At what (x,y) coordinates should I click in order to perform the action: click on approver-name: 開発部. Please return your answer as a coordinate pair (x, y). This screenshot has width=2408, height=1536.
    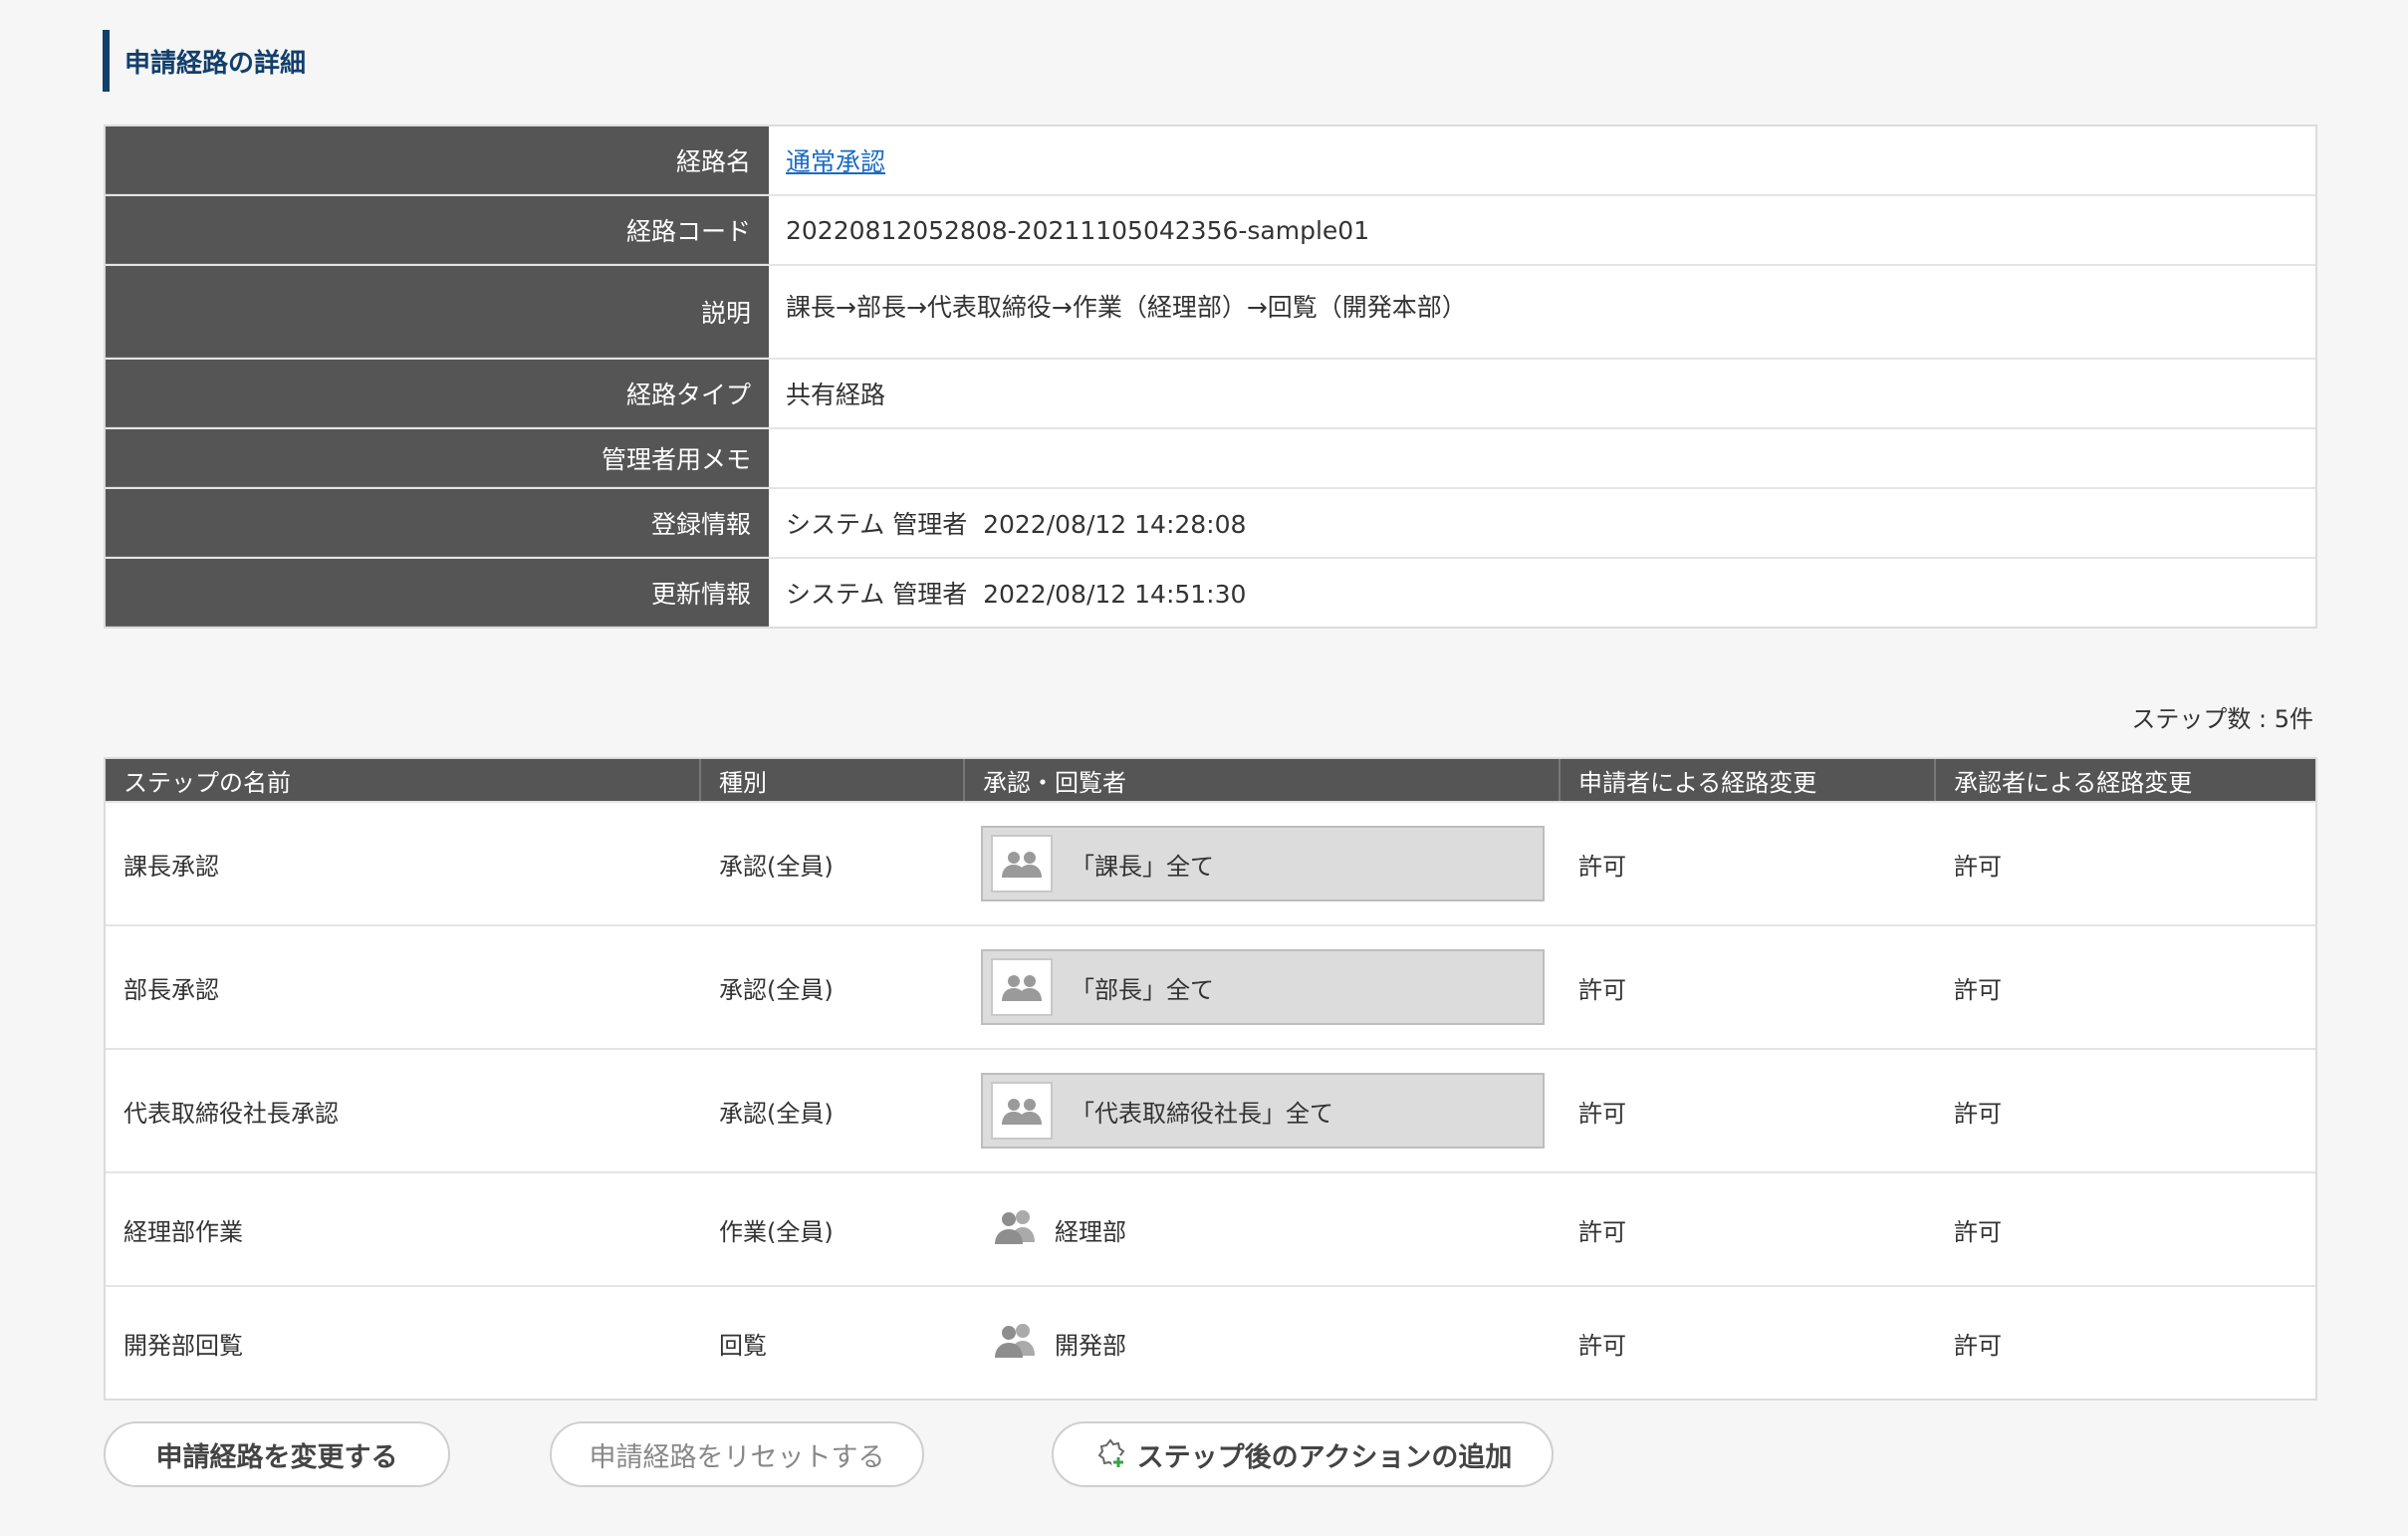
    Looking at the image, I should click on (1090, 1345).